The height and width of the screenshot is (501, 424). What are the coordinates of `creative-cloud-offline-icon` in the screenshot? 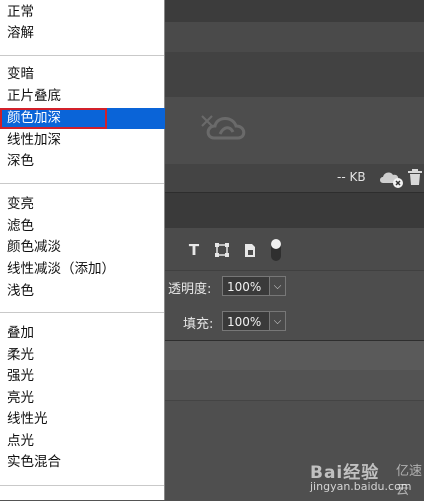 It's located at (223, 127).